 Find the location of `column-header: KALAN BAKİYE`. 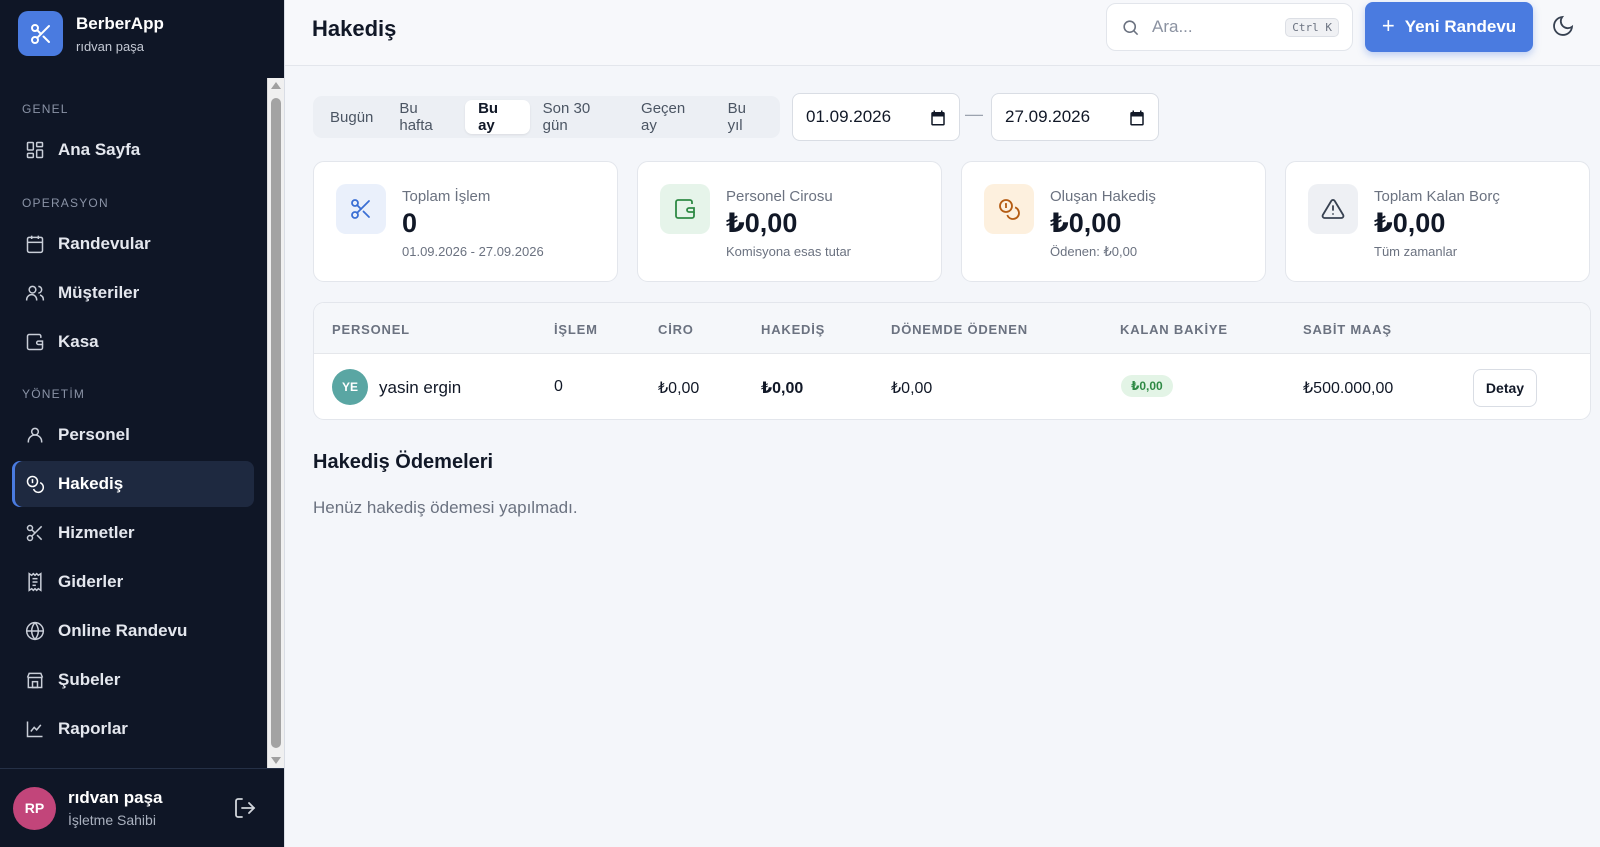

column-header: KALAN BAKİYE is located at coordinates (1174, 329).